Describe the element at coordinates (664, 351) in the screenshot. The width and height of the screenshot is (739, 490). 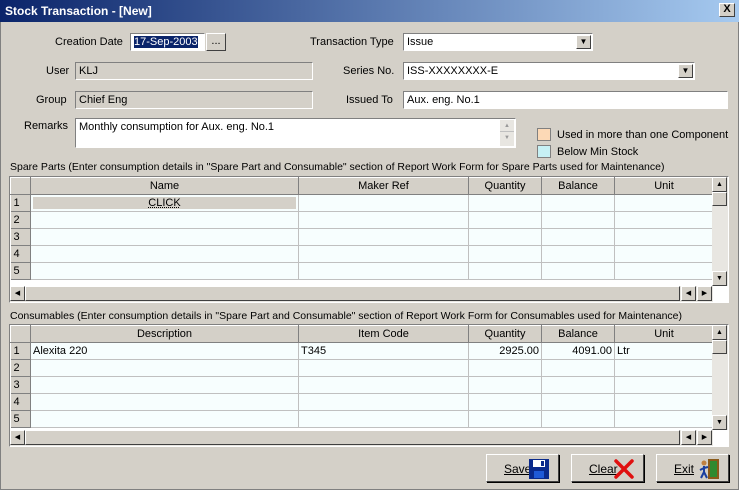
I see `unit-cell: Ltr` at that location.